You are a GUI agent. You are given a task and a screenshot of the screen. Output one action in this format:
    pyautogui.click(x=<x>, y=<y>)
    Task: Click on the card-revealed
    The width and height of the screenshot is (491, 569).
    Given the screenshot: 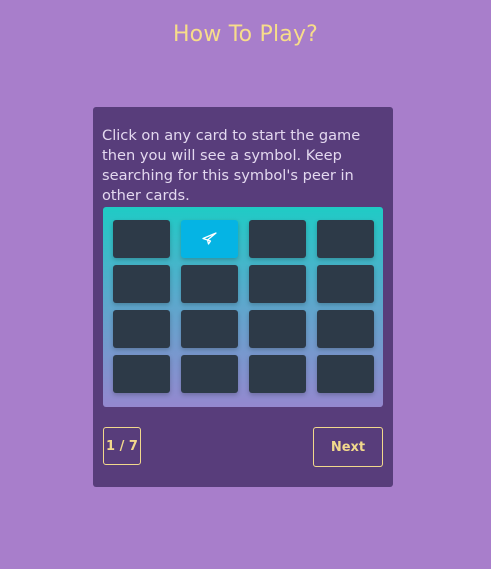 What is the action you would take?
    pyautogui.click(x=209, y=239)
    